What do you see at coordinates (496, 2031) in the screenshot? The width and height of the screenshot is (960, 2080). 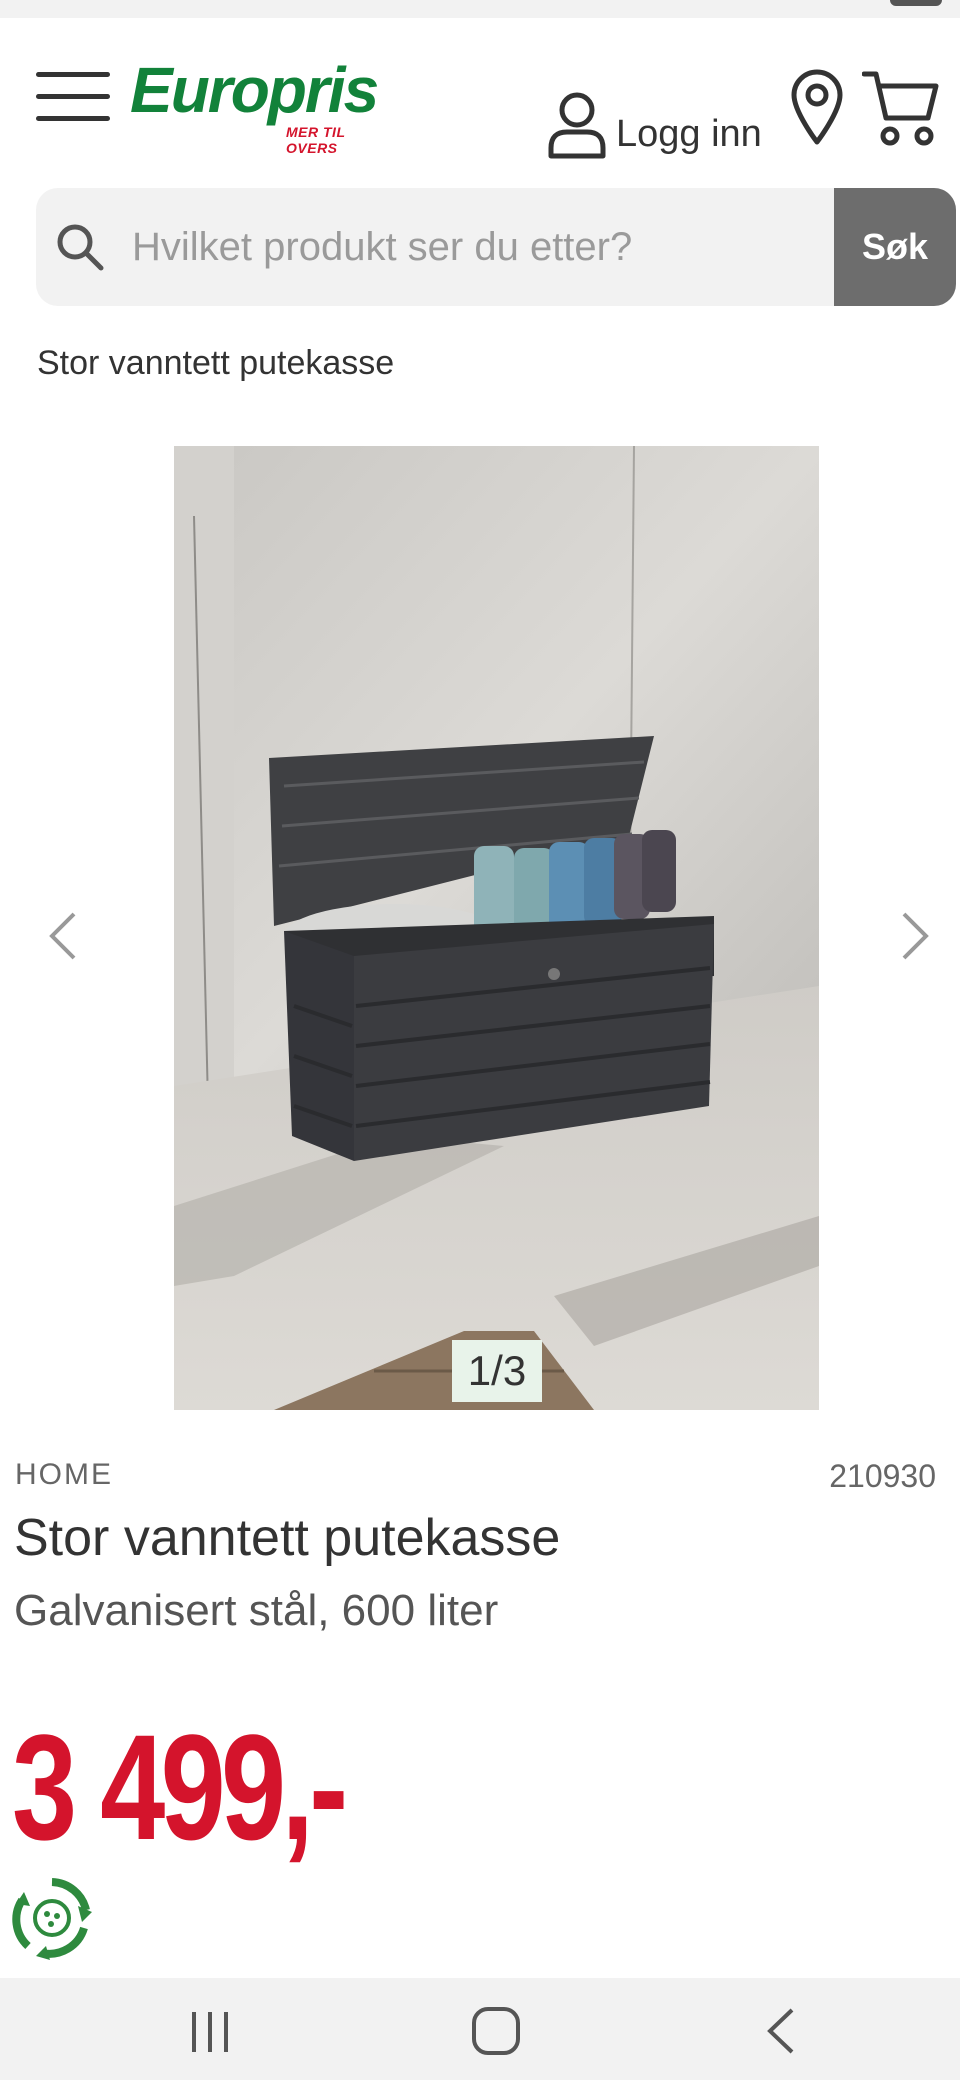 I see `home-button` at bounding box center [496, 2031].